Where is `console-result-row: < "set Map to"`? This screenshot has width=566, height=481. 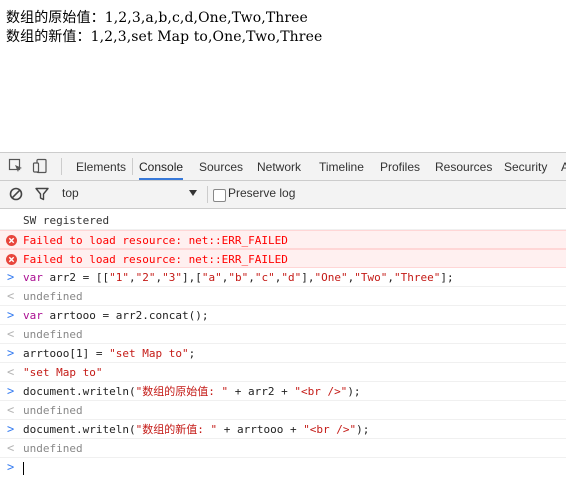
console-result-row: < "set Map to" is located at coordinates (283, 372).